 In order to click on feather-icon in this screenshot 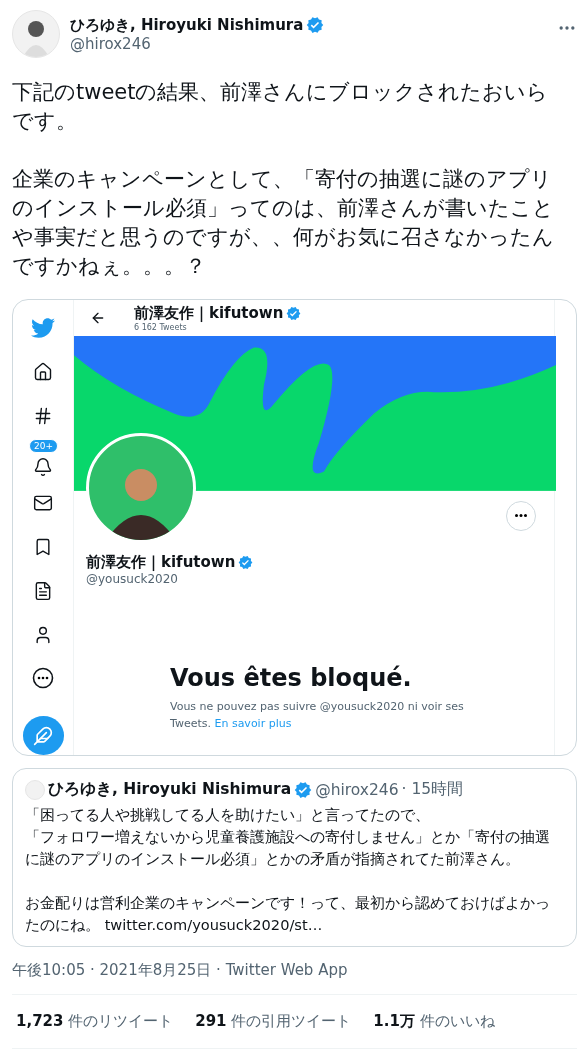, I will do `click(43, 735)`.